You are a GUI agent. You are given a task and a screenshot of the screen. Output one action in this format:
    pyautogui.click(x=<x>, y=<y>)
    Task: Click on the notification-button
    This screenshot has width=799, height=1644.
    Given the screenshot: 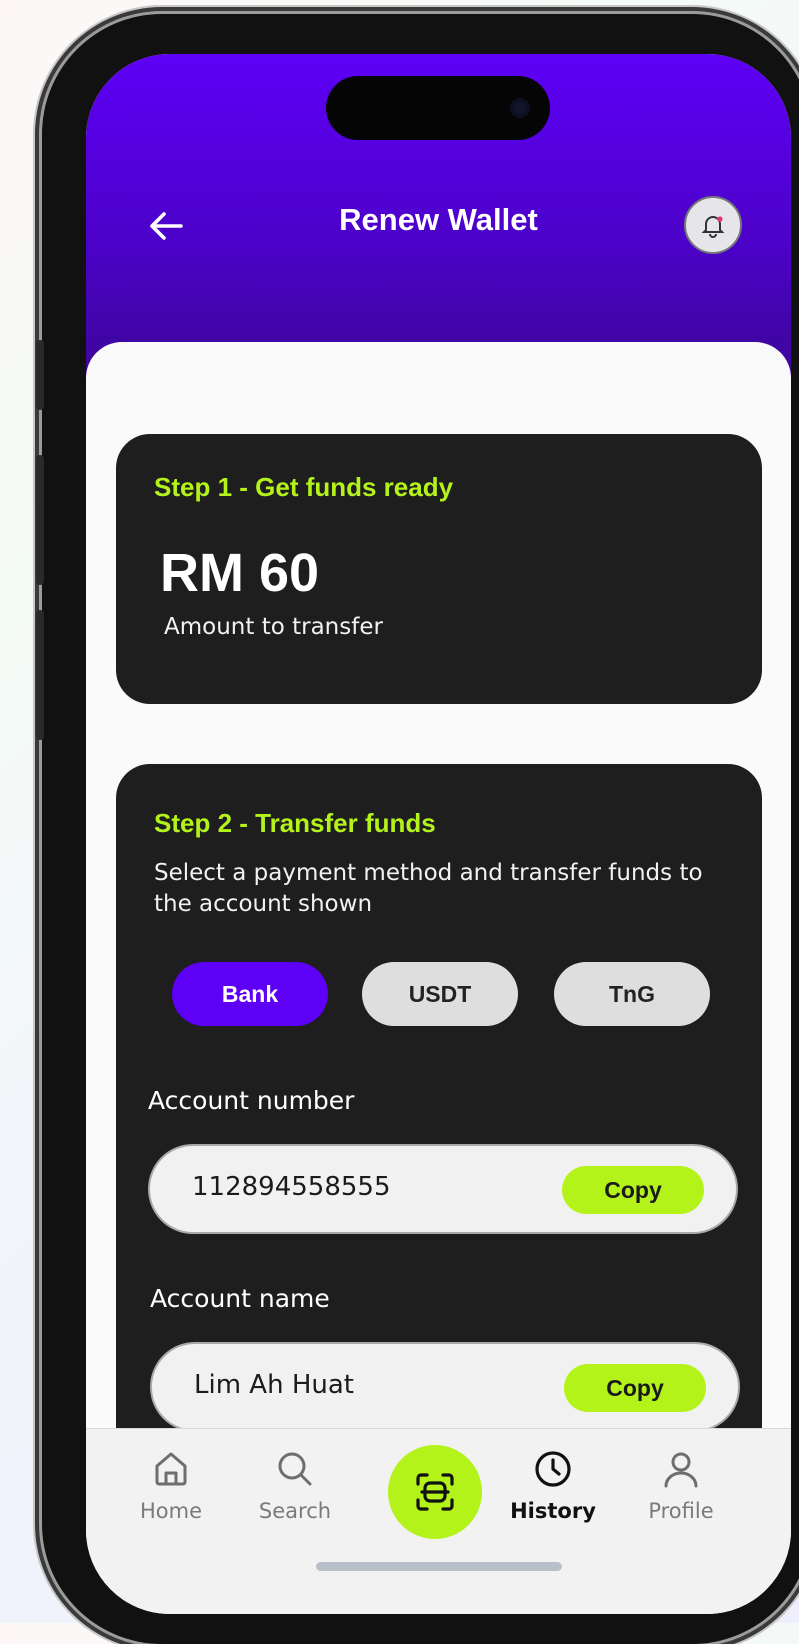 What is the action you would take?
    pyautogui.click(x=713, y=225)
    